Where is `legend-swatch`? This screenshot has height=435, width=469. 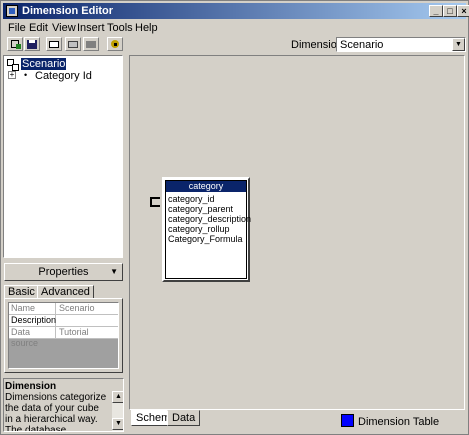
legend-swatch is located at coordinates (347, 420).